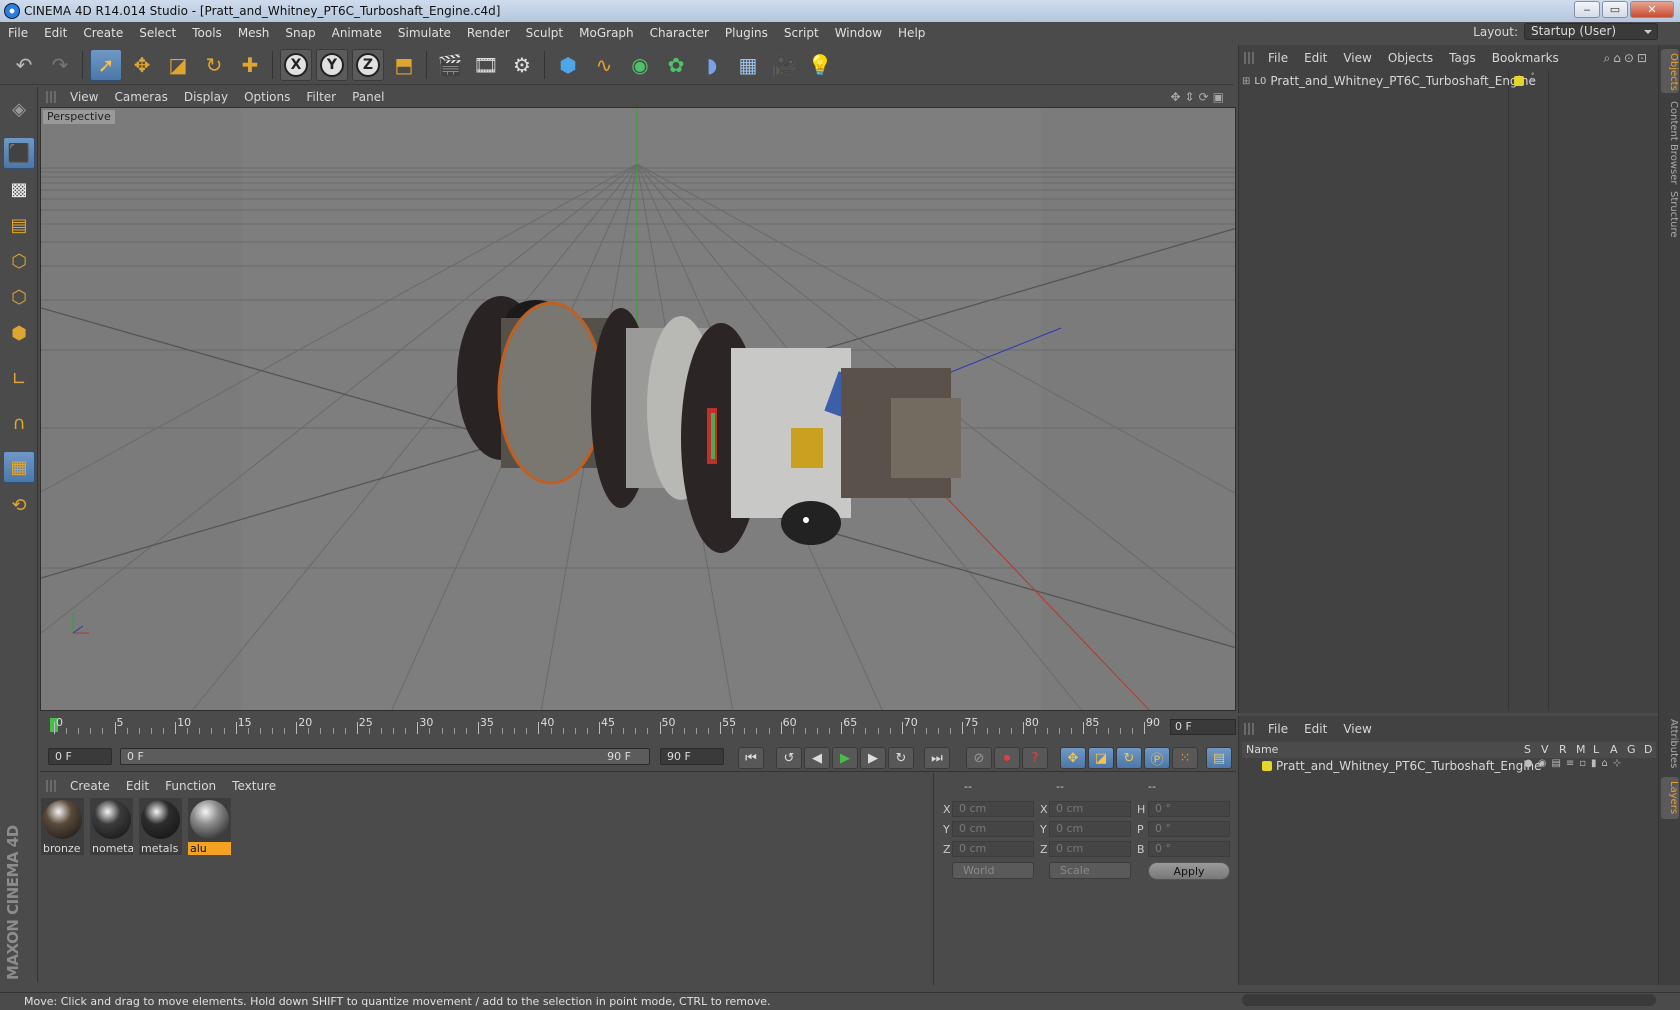  Describe the element at coordinates (568, 65) in the screenshot. I see `cube-primitive-icon: ⬢` at that location.